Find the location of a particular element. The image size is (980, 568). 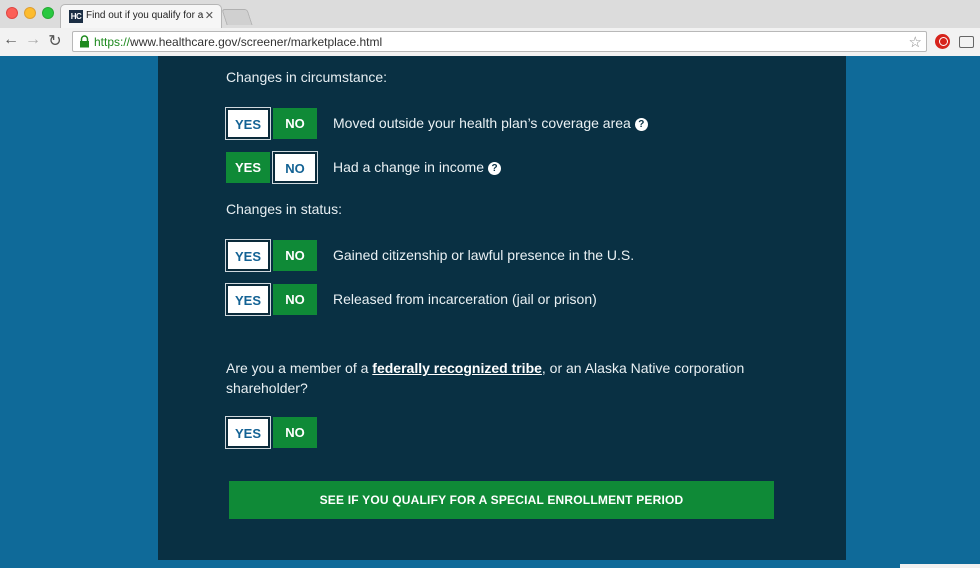

income-question-text: Had a change in income? is located at coordinates (417, 167).